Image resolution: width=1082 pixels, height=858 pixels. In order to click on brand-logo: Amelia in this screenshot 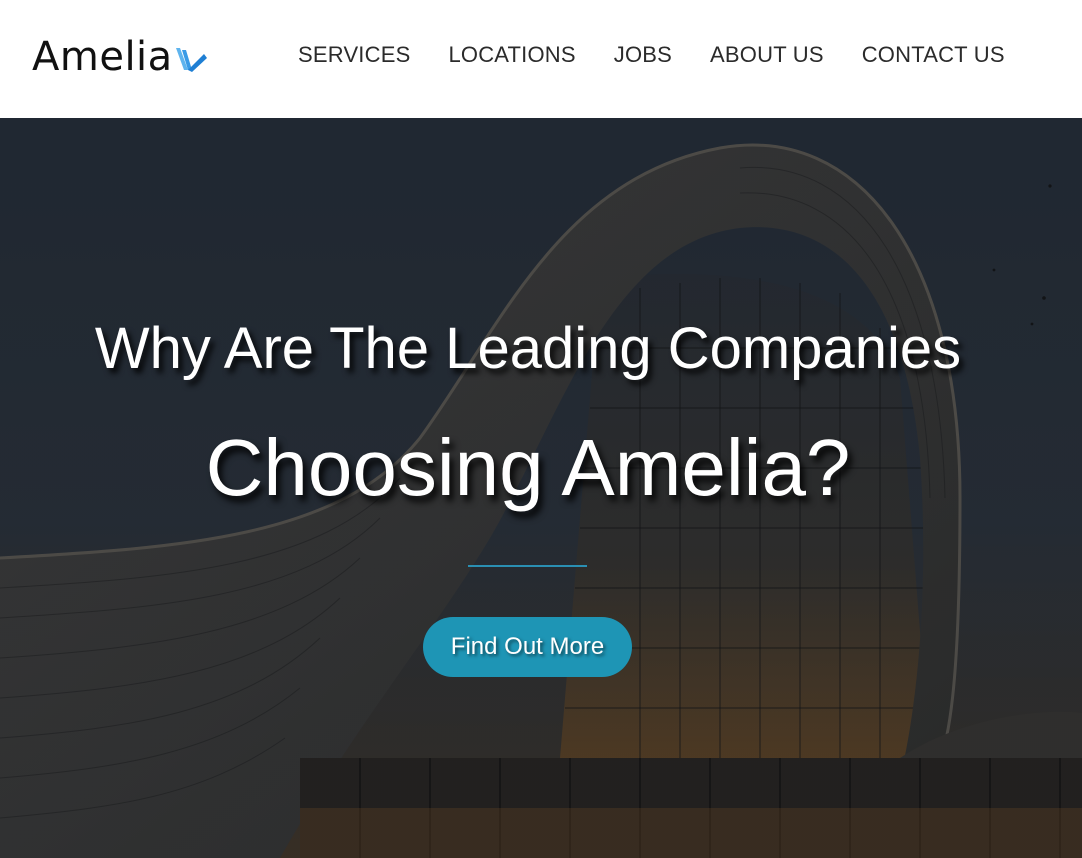, I will do `click(120, 57)`.